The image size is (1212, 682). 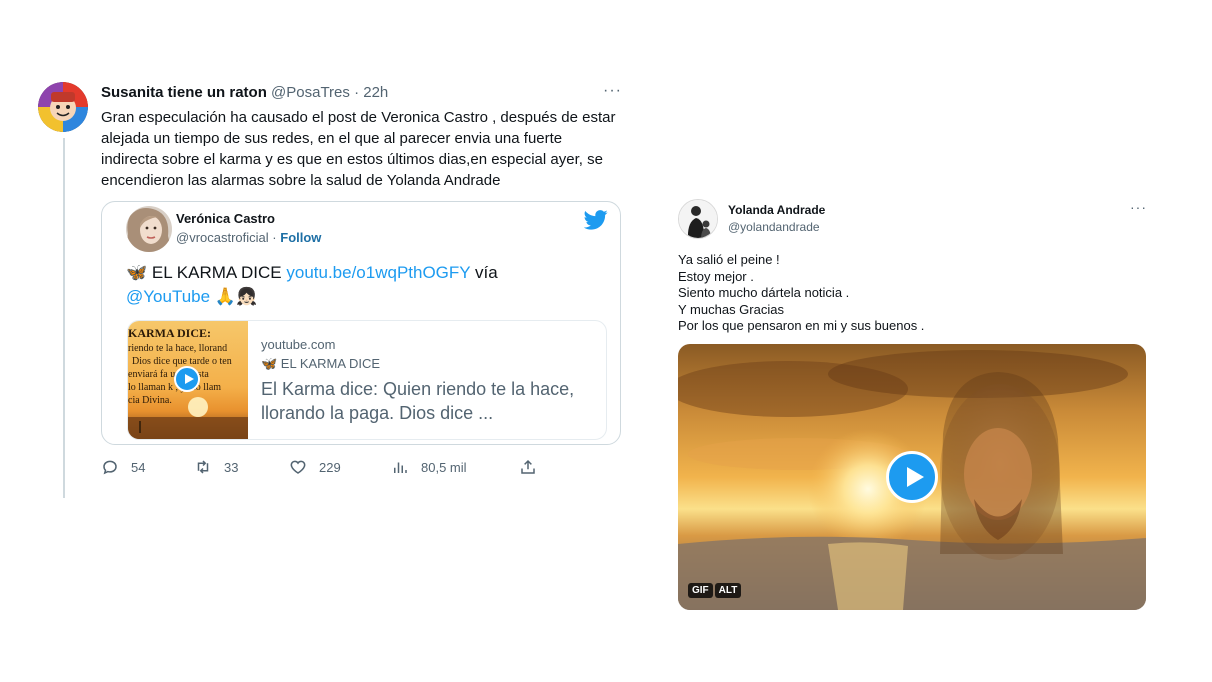 I want to click on share-icon, so click(x=528, y=466).